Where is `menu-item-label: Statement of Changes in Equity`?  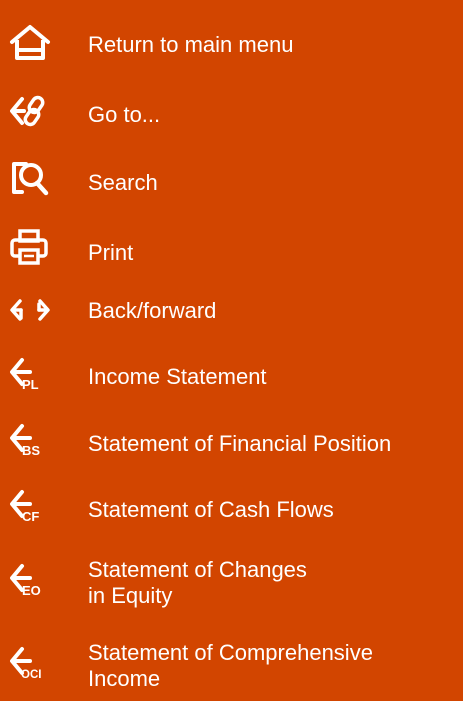 menu-item-label: Statement of Changes in Equity is located at coordinates (273, 583).